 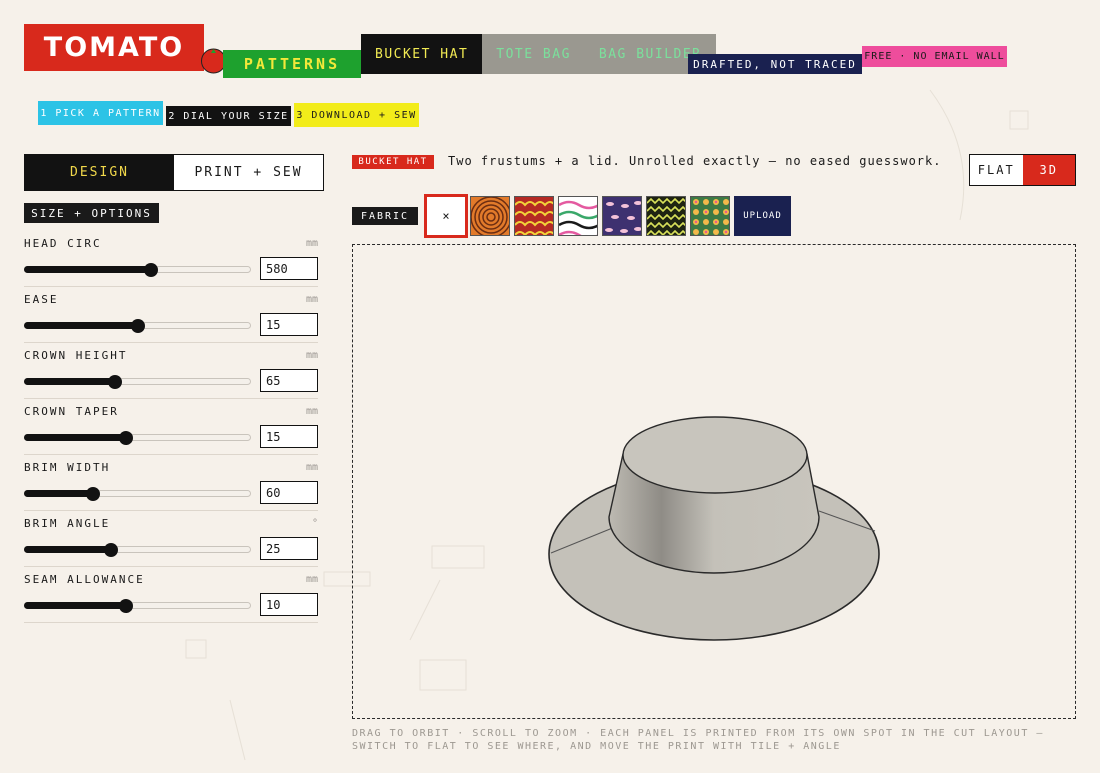 I want to click on param-crown-taper: CROWN TAPER mm 15, so click(x=171, y=427).